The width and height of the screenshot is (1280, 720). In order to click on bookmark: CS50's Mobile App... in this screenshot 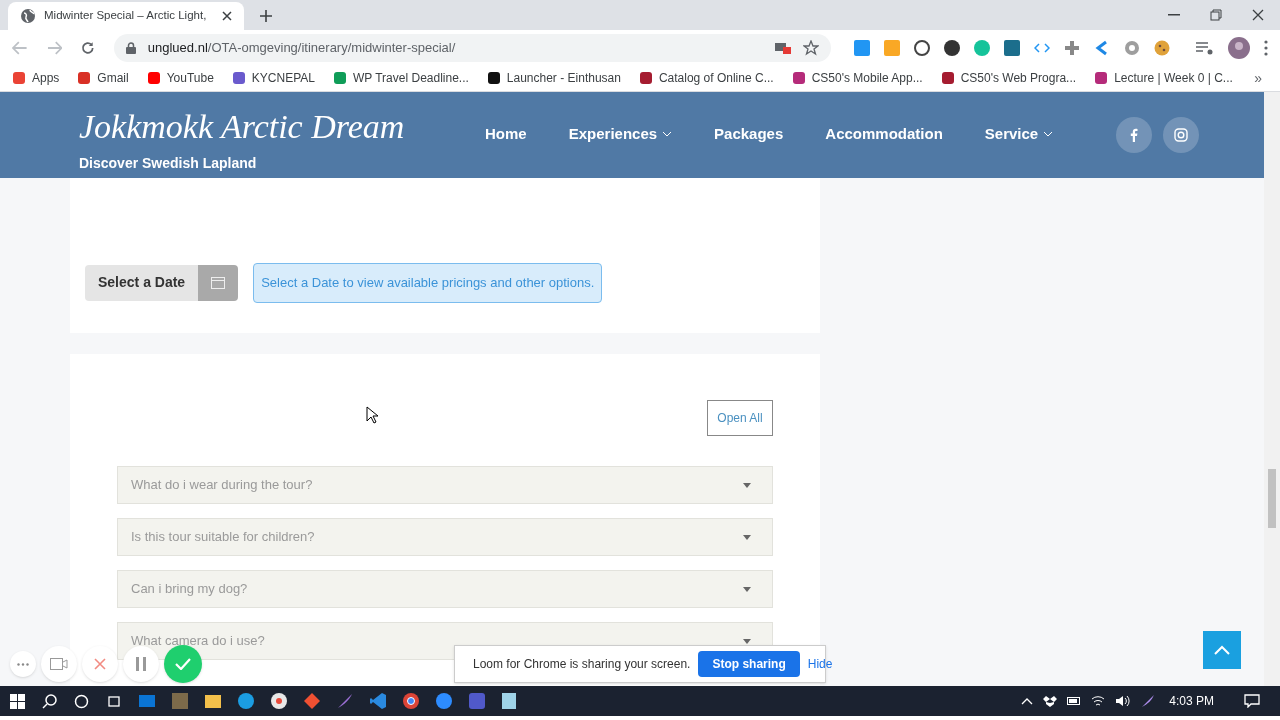, I will do `click(857, 78)`.